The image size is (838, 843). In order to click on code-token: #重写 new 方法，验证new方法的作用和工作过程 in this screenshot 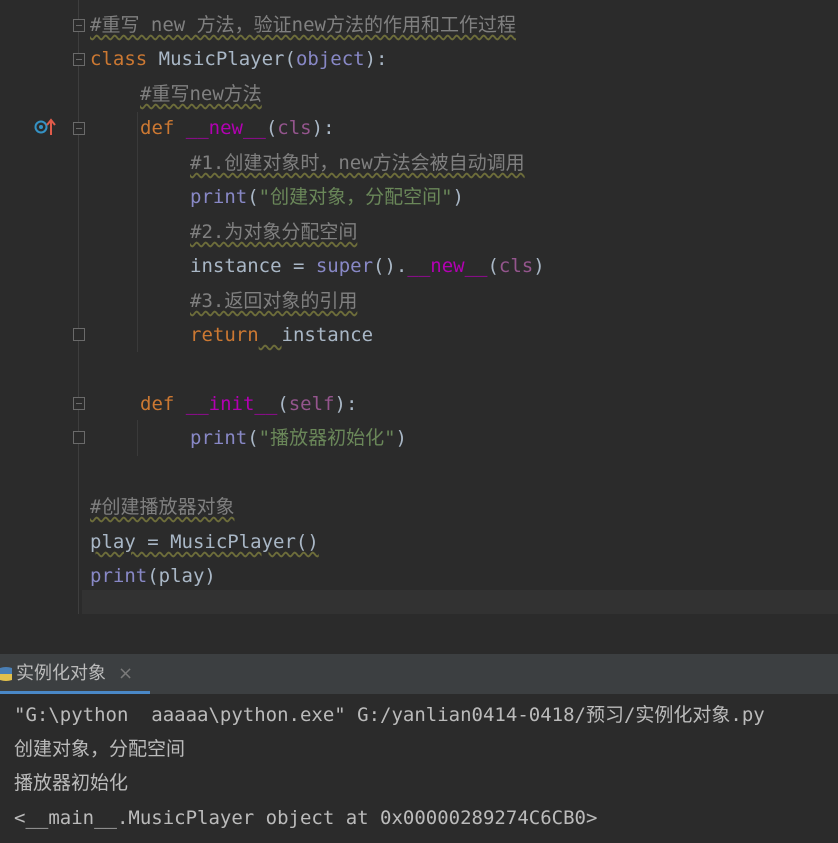, I will do `click(303, 25)`.